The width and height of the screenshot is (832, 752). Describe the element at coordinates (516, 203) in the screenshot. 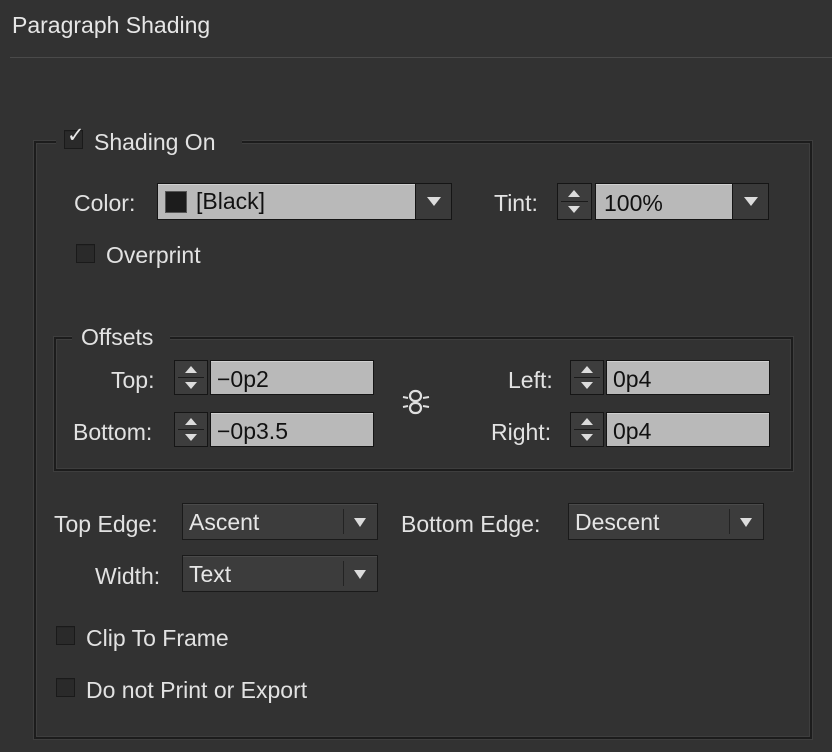

I see `tint-label: Tint:` at that location.